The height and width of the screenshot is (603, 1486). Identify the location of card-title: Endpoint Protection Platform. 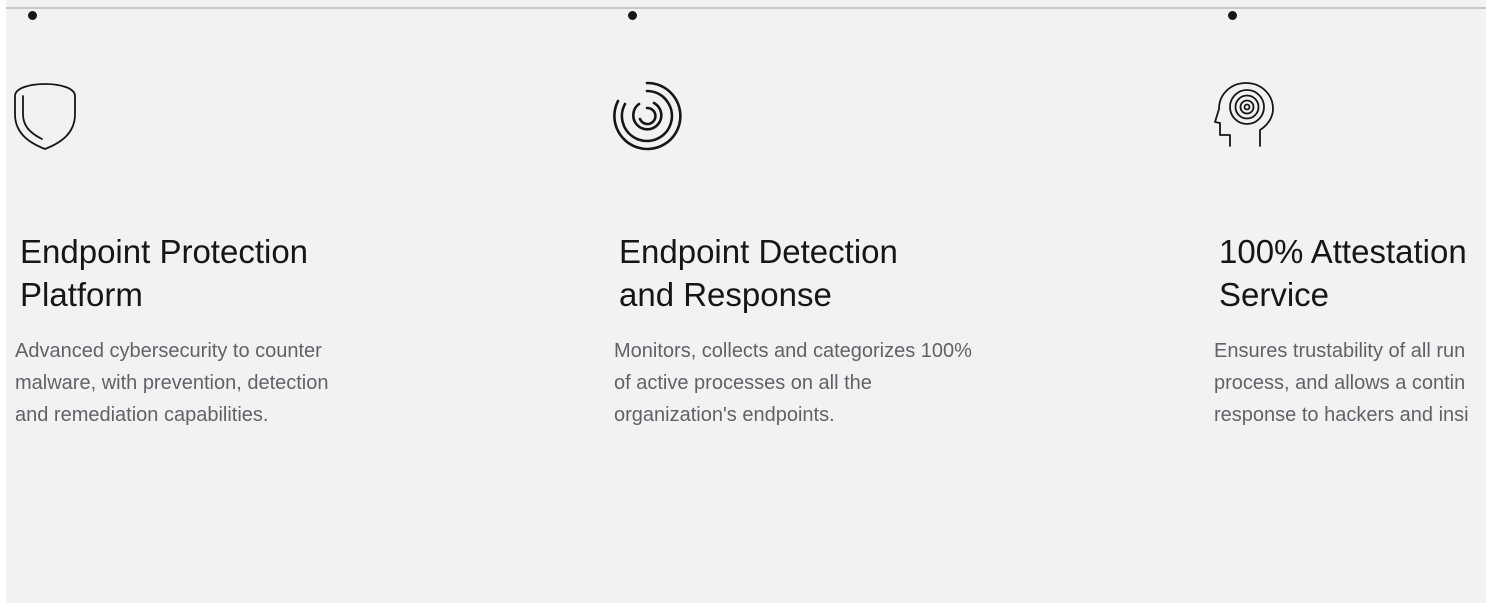
(164, 273).